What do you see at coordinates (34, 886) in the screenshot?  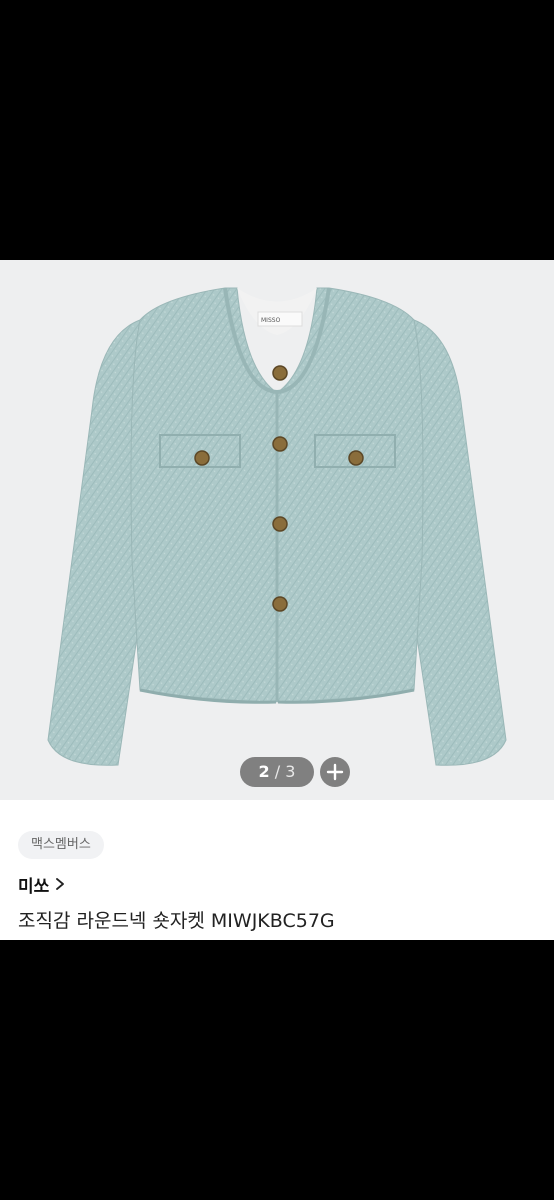 I see `brand-name: 미쏘` at bounding box center [34, 886].